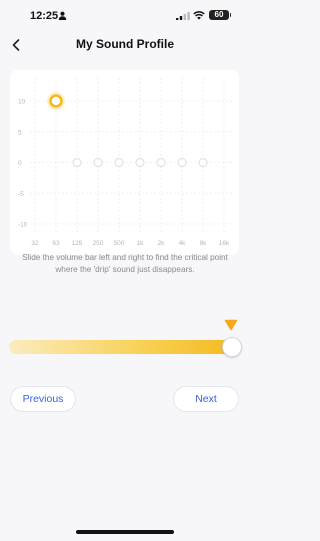 The height and width of the screenshot is (541, 320). Describe the element at coordinates (23, 225) in the screenshot. I see `y-tick-label: -10` at that location.